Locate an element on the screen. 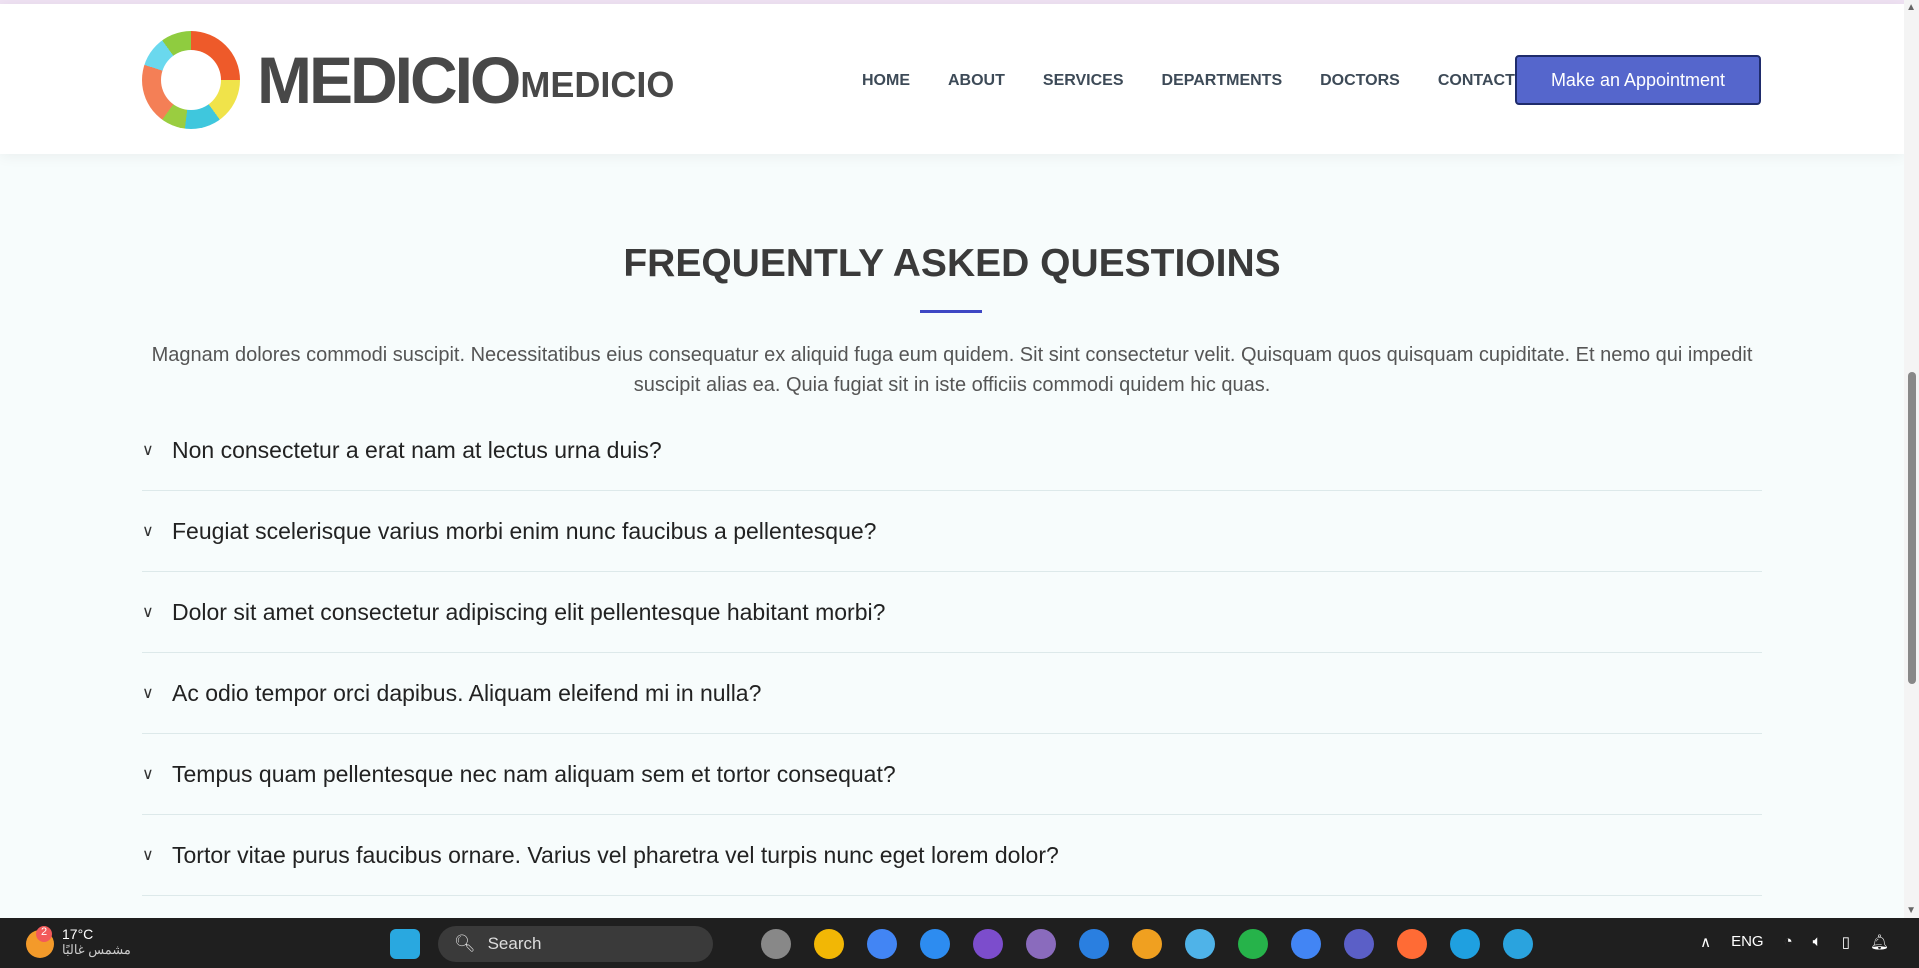 The width and height of the screenshot is (1919, 968). weather-sun-icon: 2 is located at coordinates (40, 942).